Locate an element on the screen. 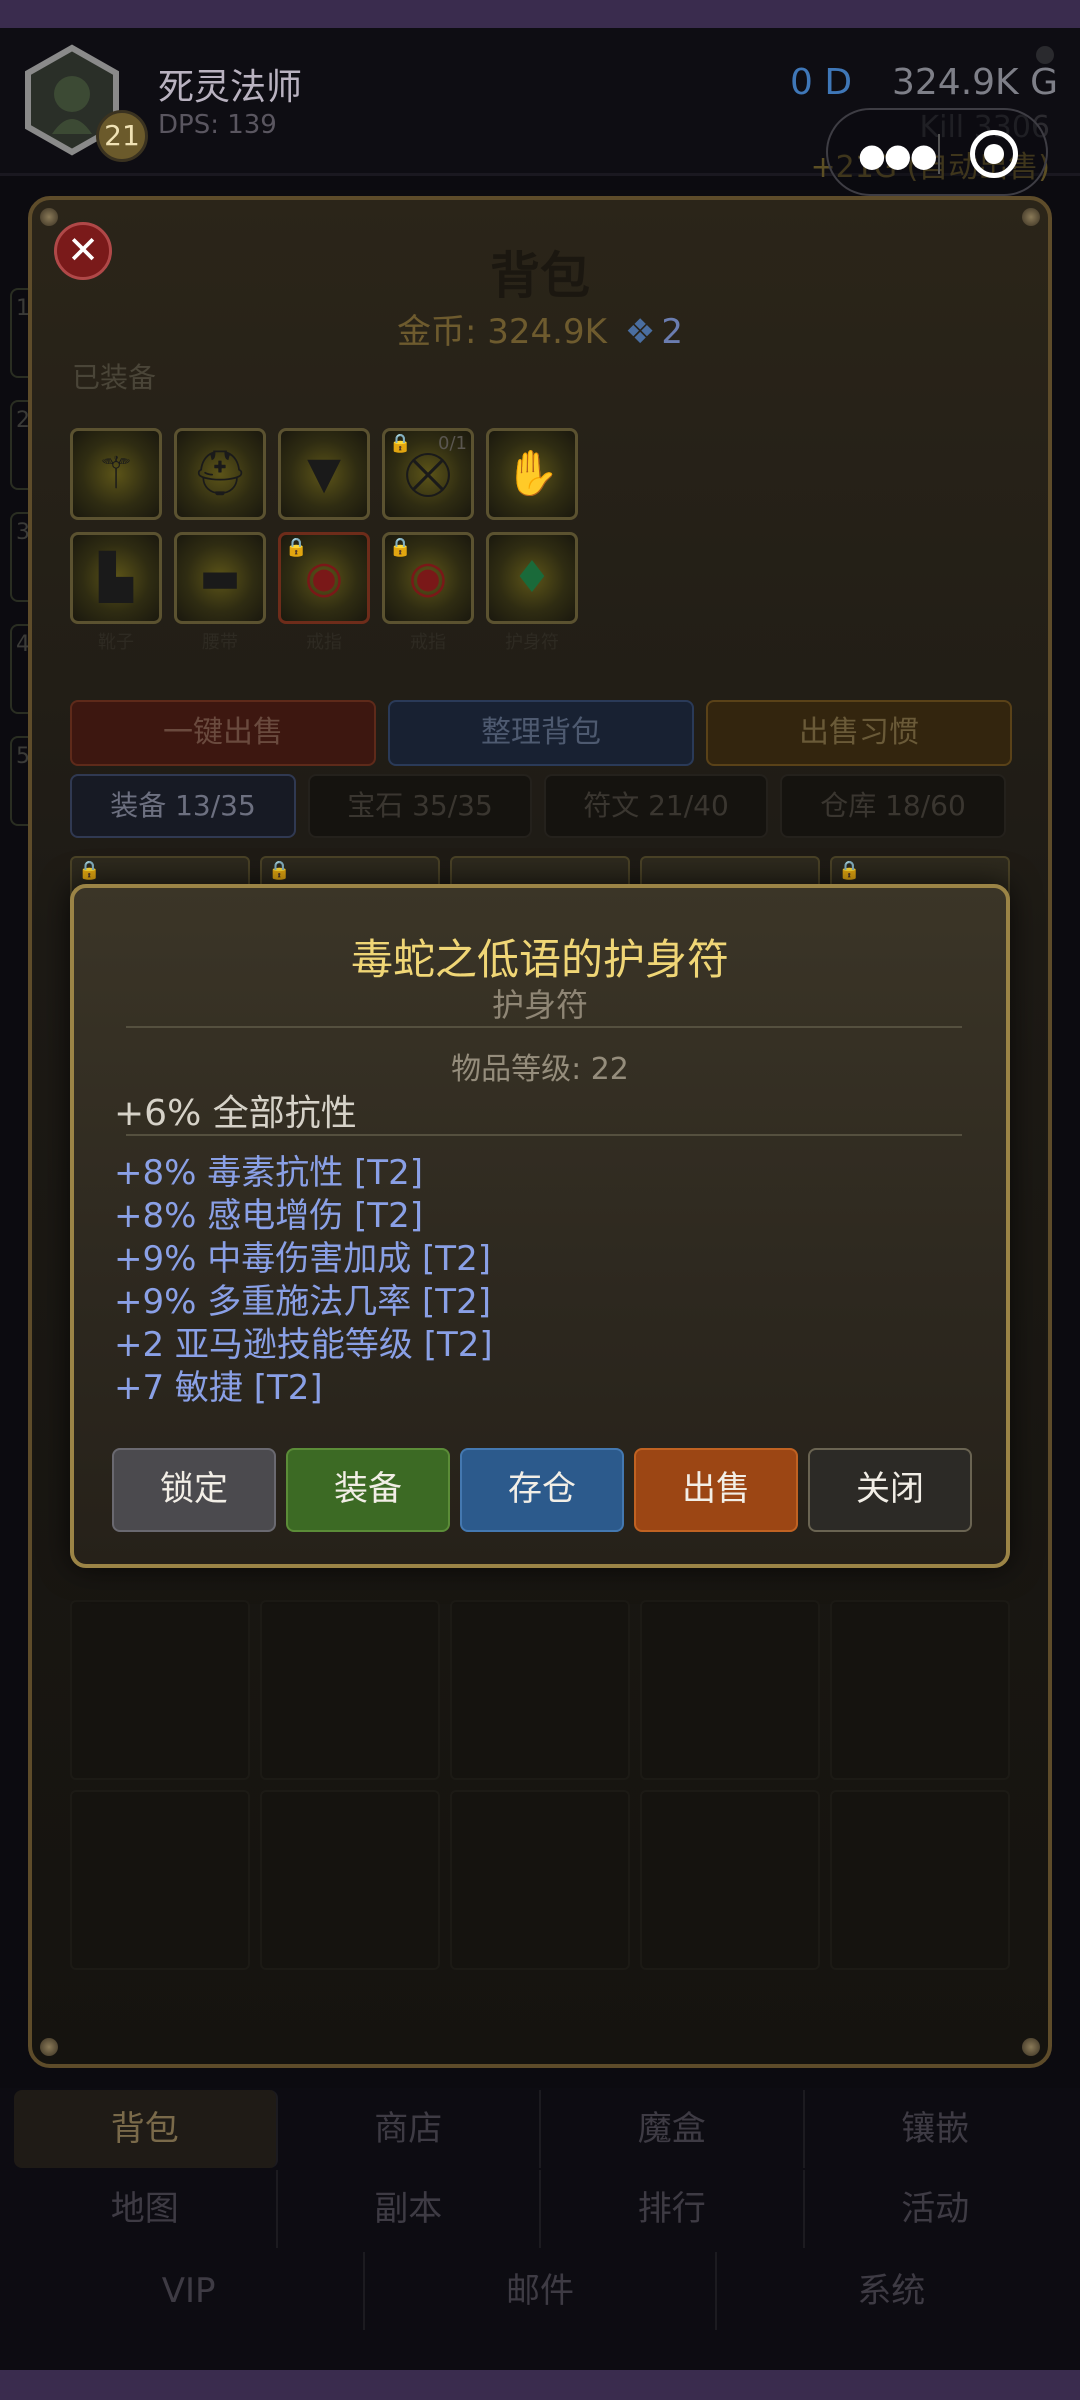  chest-armor-icon: ▼ is located at coordinates (324, 473).